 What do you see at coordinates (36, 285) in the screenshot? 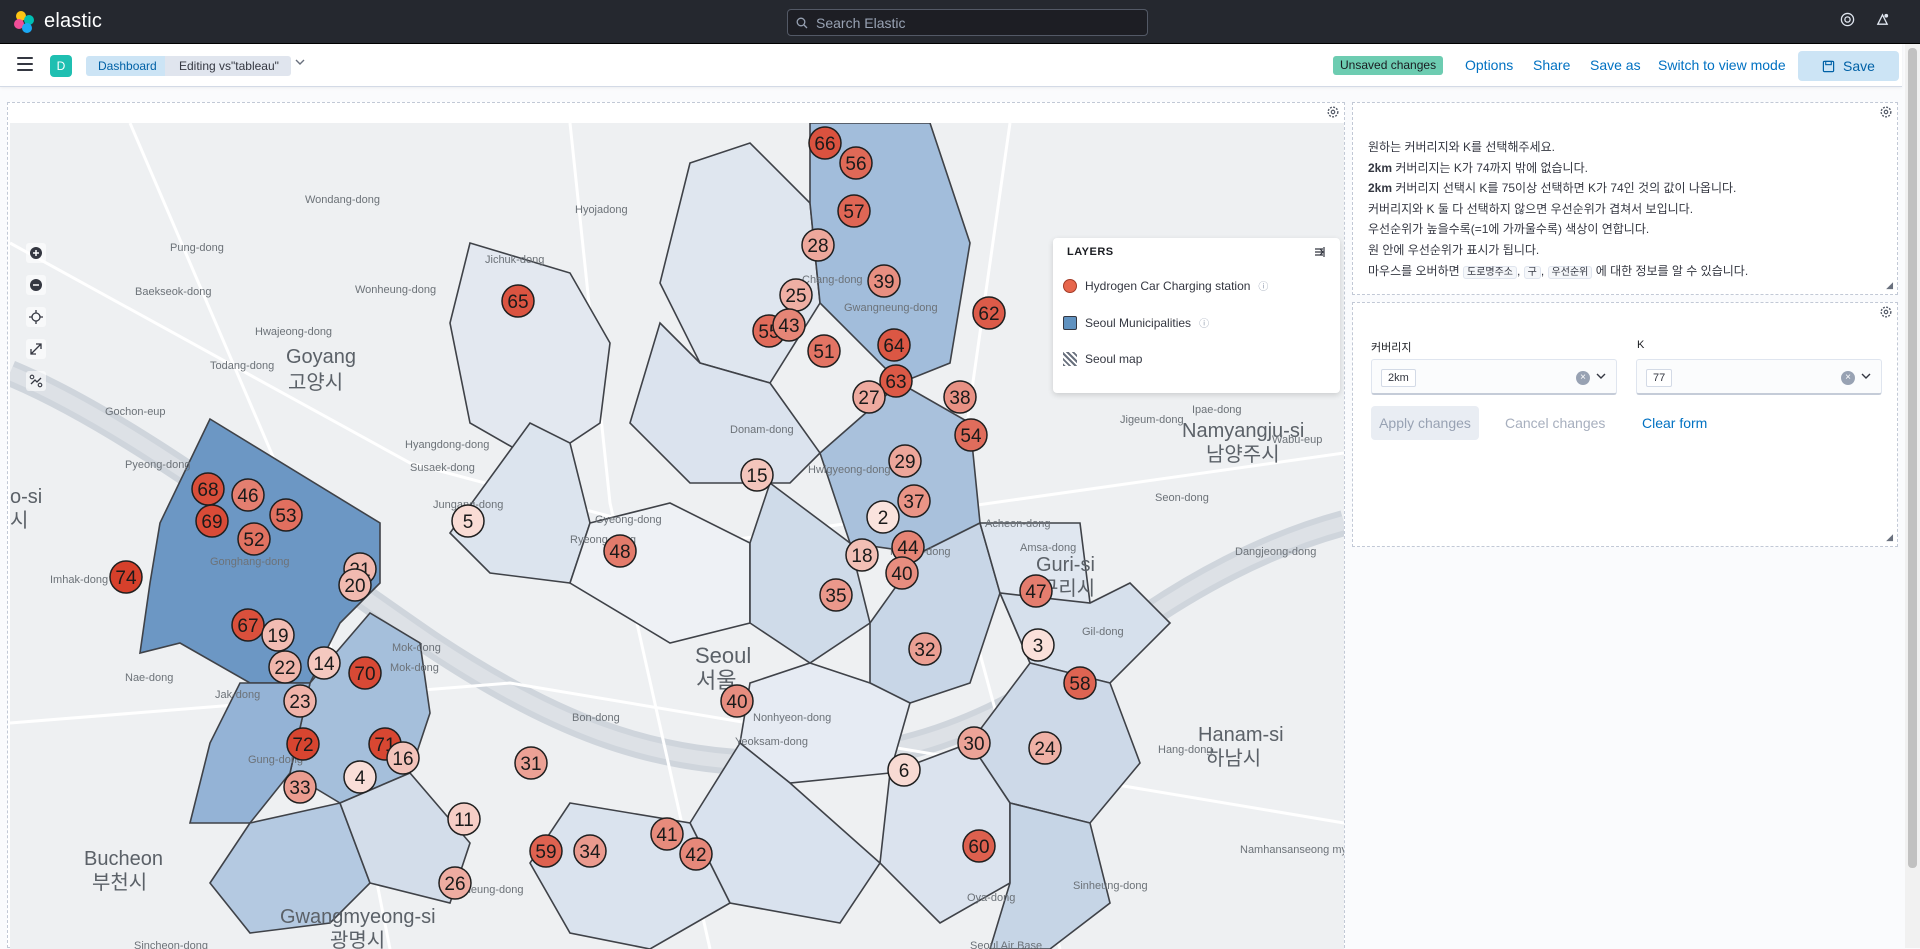
I see `zoom-out-icon` at bounding box center [36, 285].